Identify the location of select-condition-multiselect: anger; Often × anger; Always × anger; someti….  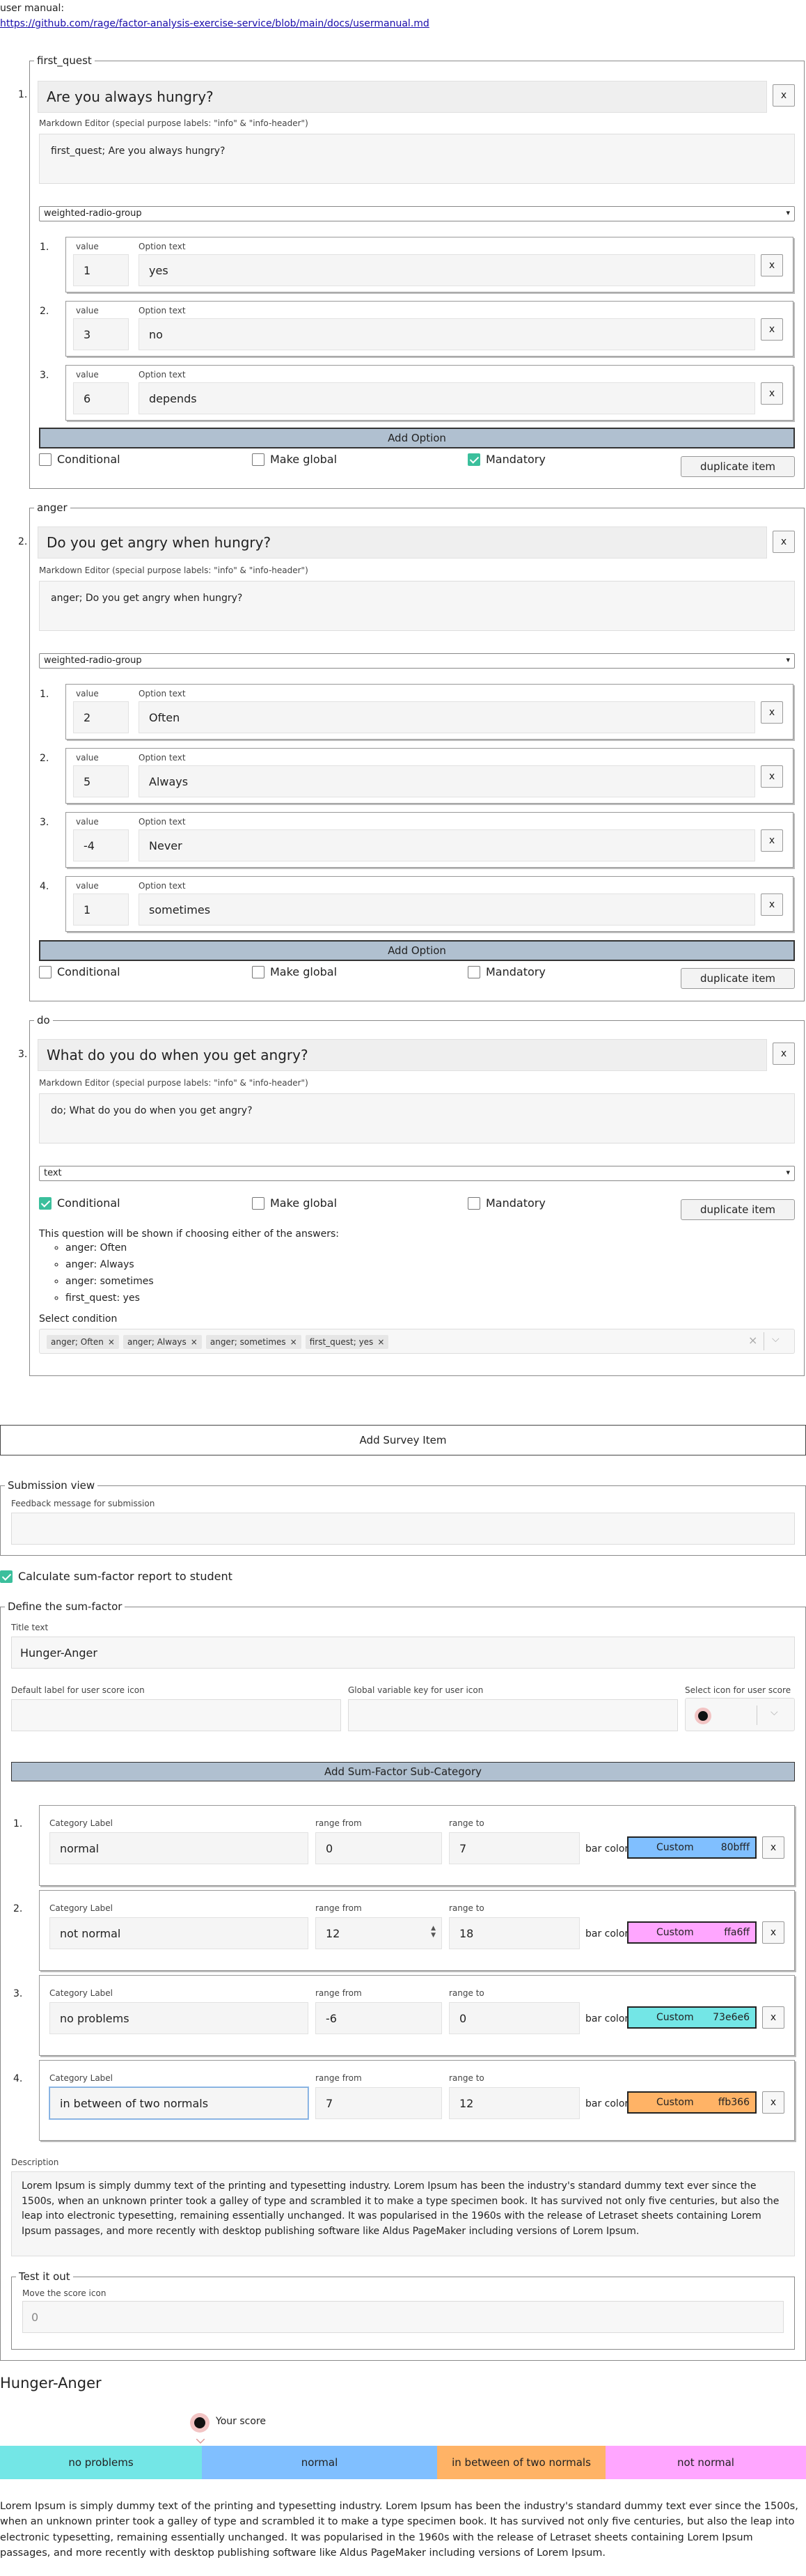
(417, 1342).